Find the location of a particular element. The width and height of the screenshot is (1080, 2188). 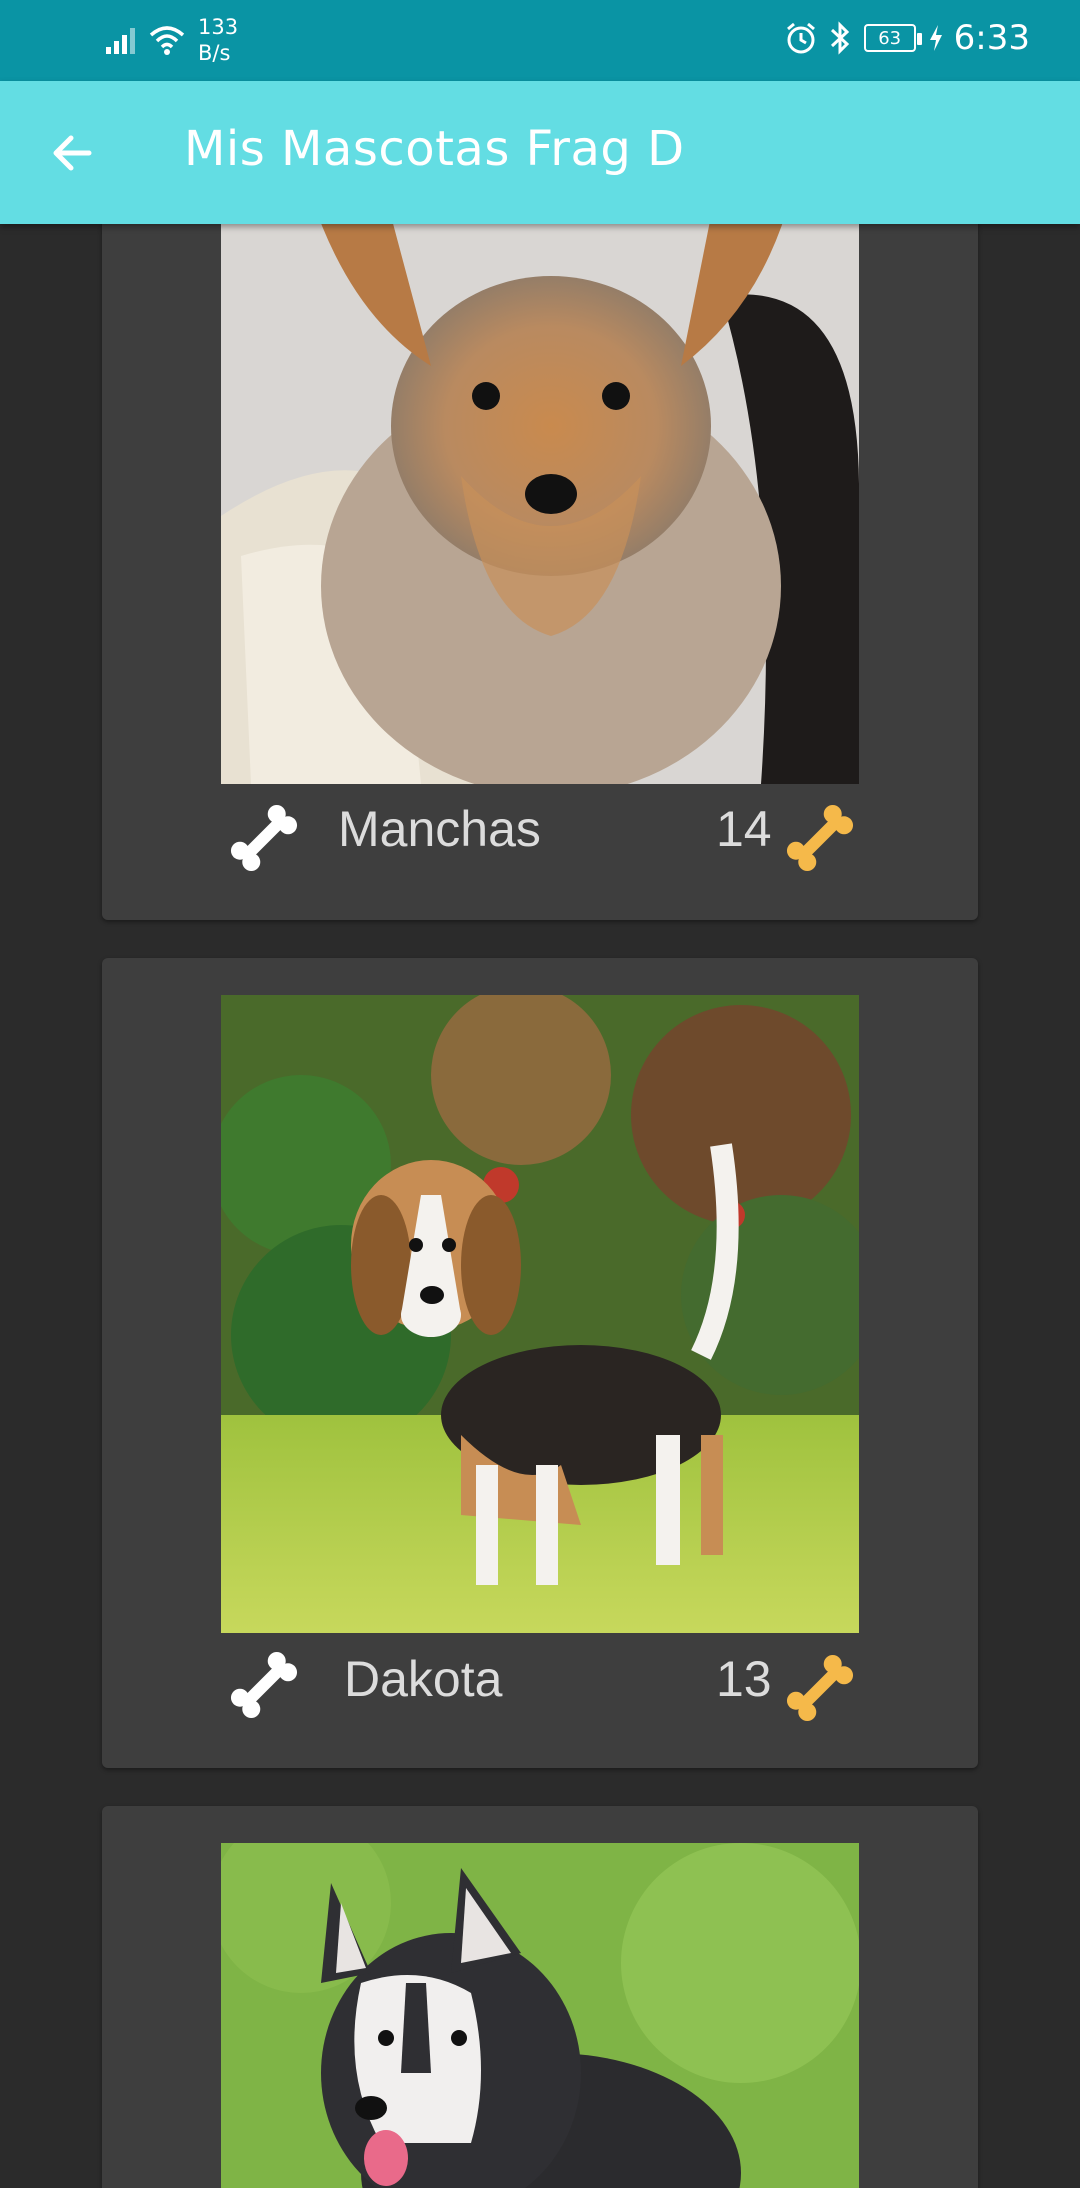

charging-icon is located at coordinates (935, 38).